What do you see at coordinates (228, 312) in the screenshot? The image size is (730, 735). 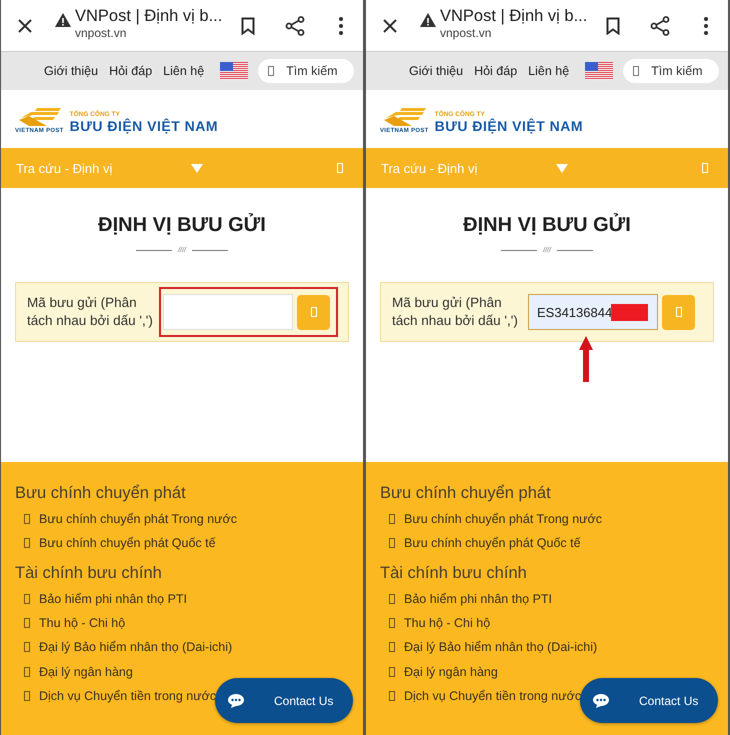 I see `tracking-number-field` at bounding box center [228, 312].